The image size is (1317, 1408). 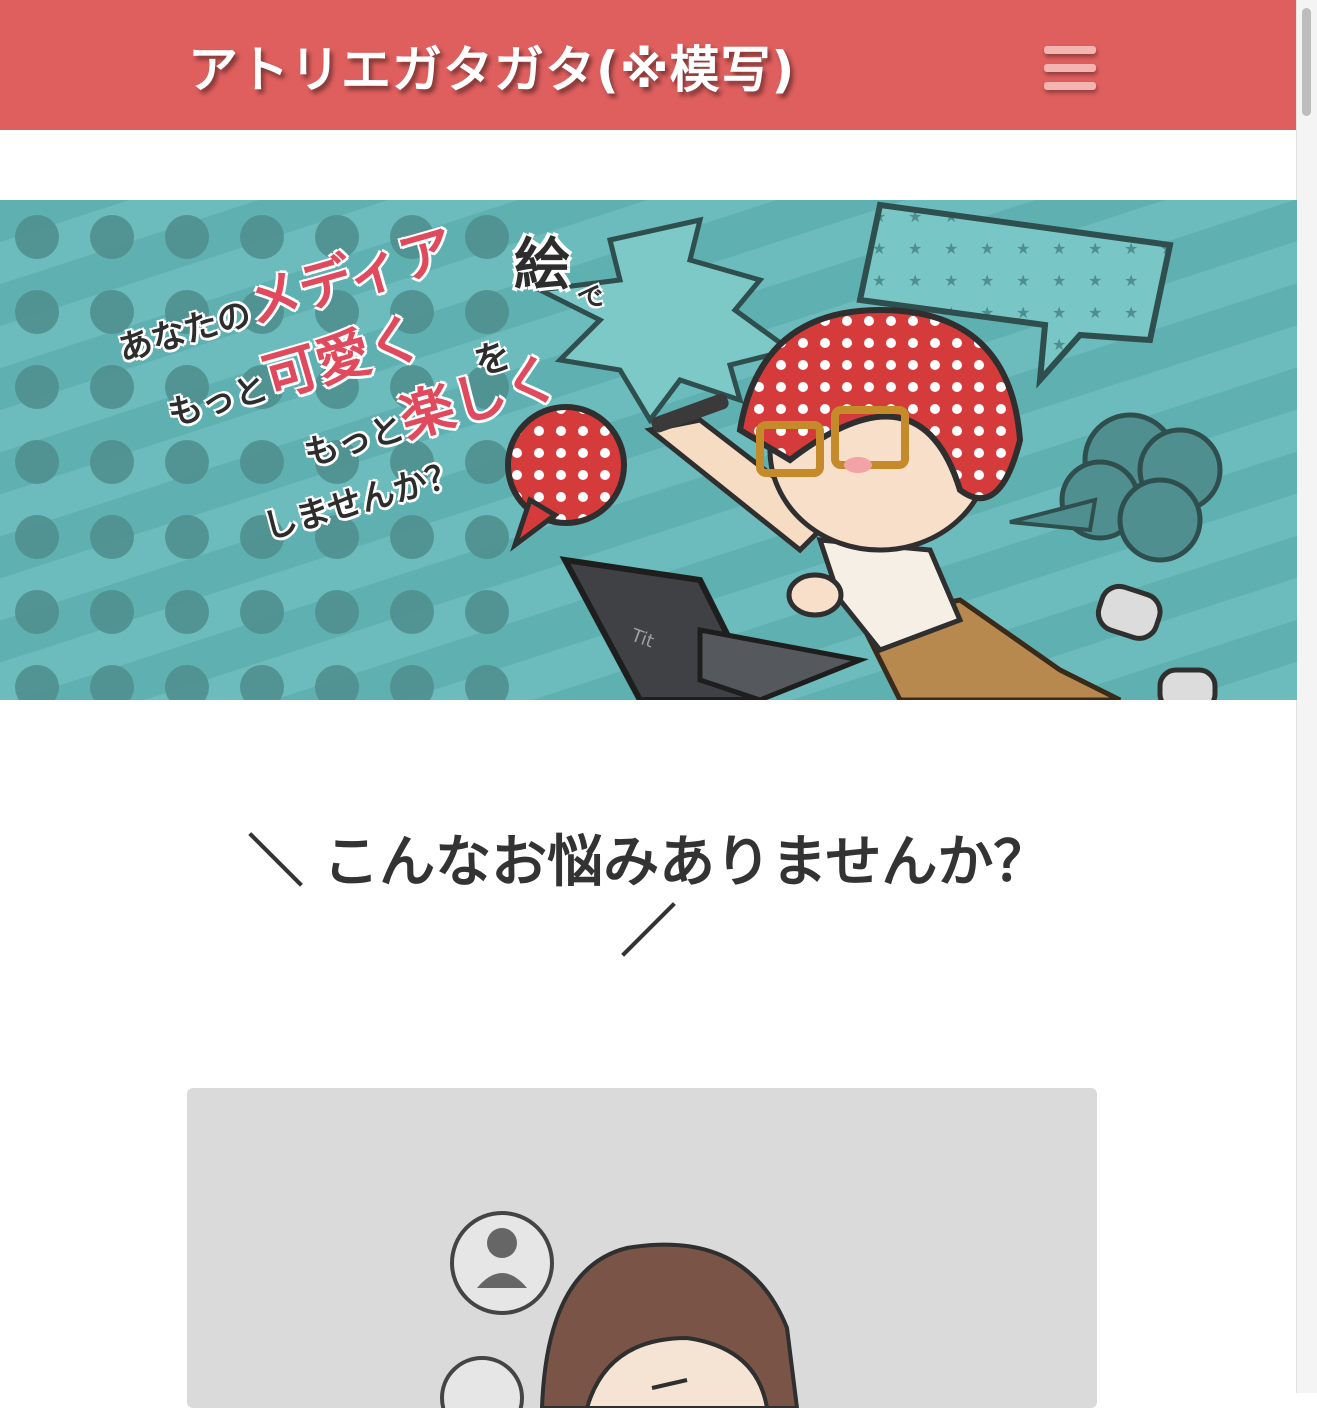 What do you see at coordinates (648, 932) in the screenshot?
I see `section-heading-line-2: ／` at bounding box center [648, 932].